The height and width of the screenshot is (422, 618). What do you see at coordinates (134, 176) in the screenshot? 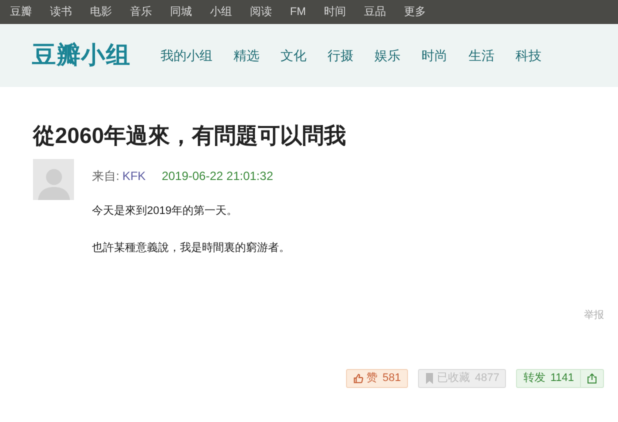
I see `author-link: KFK` at bounding box center [134, 176].